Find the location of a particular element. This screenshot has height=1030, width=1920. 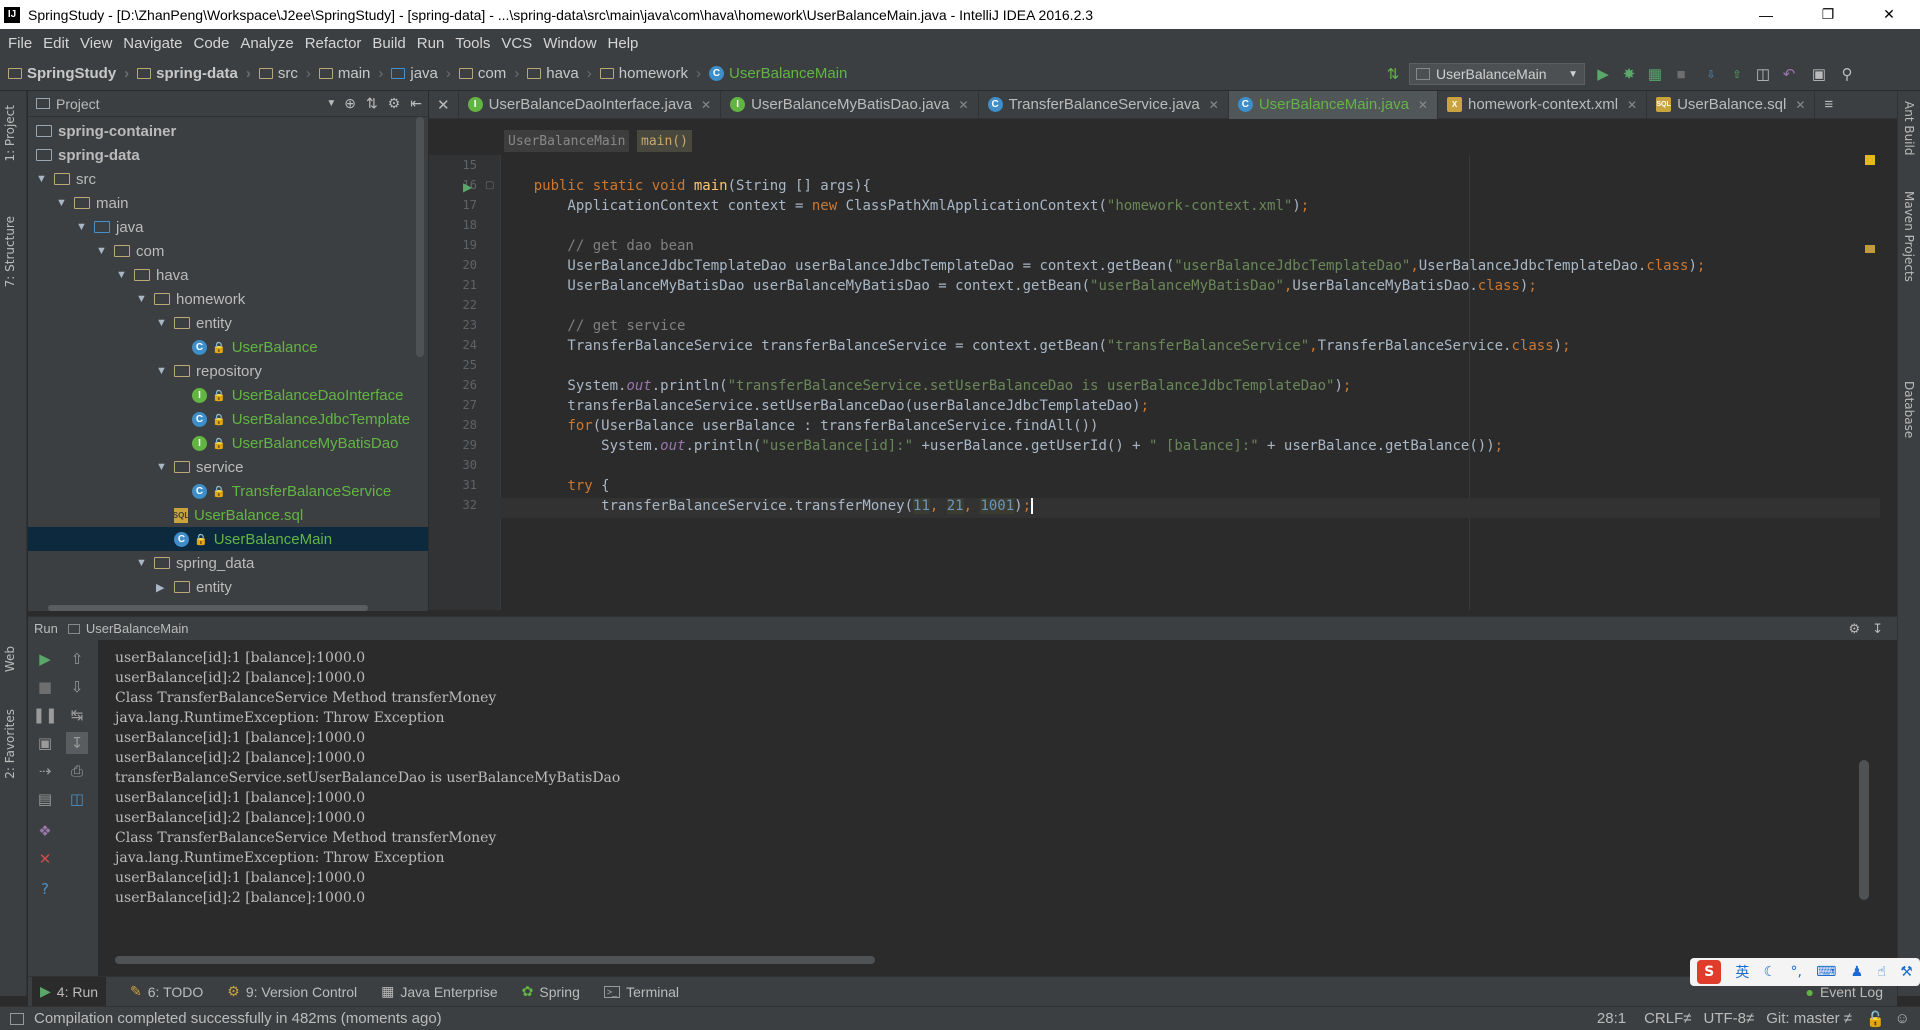

breadcrumb-java: java › is located at coordinates (421, 73).